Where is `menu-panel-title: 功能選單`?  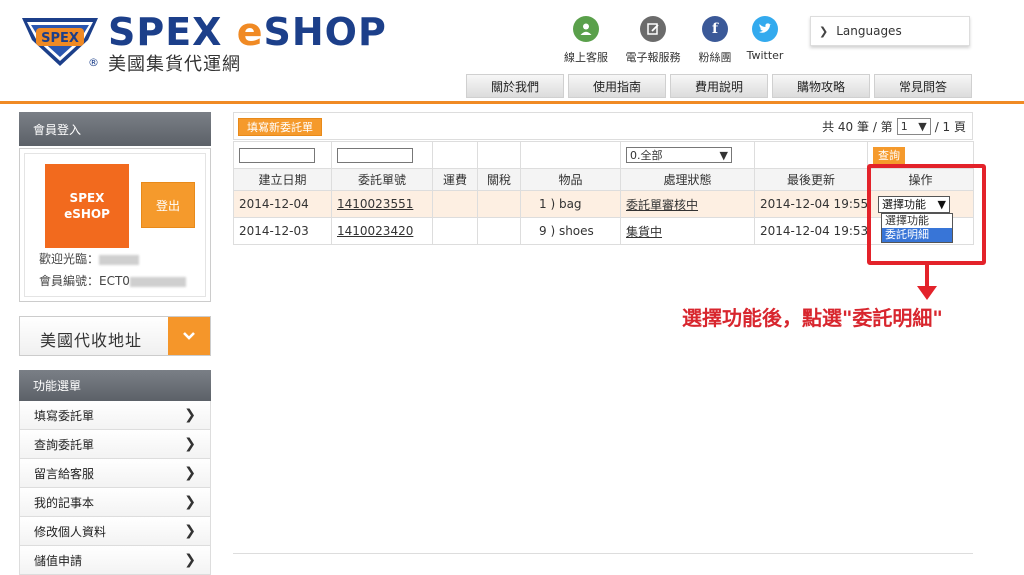
menu-panel-title: 功能選單 is located at coordinates (115, 385).